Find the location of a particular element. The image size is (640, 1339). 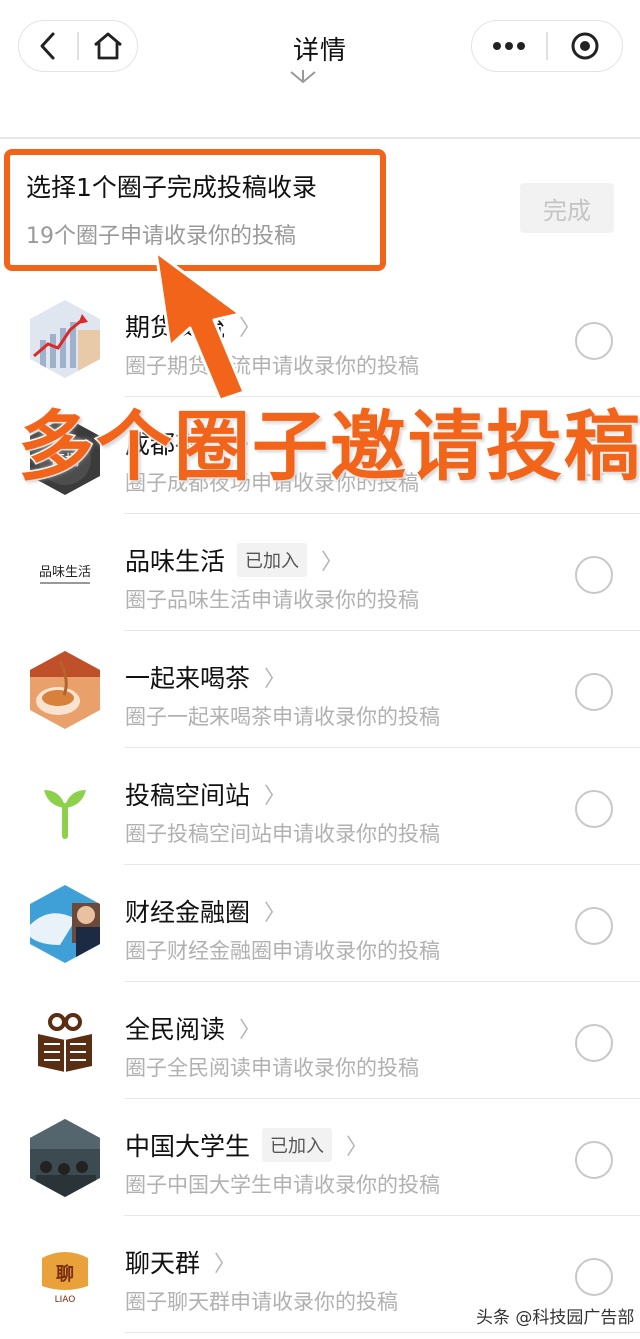

circle-name: 聊天群〉 is located at coordinates (180, 1262).